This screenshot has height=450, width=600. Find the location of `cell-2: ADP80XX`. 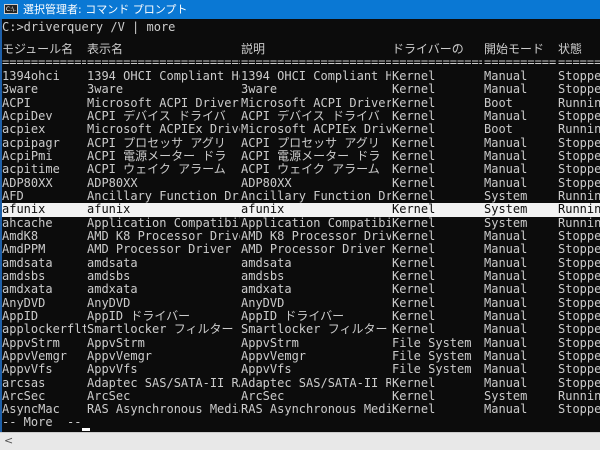

cell-2: ADP80XX is located at coordinates (266, 183).